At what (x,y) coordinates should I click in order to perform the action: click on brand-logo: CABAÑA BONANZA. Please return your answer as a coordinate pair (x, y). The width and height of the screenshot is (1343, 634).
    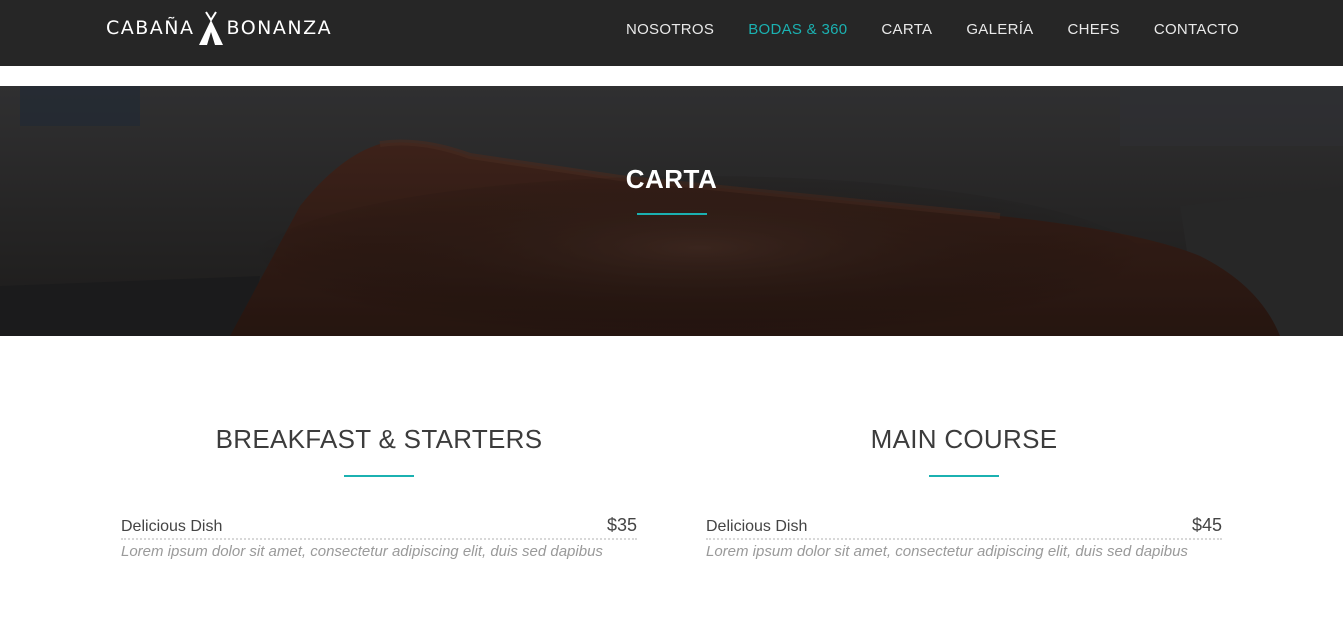
    Looking at the image, I should click on (219, 28).